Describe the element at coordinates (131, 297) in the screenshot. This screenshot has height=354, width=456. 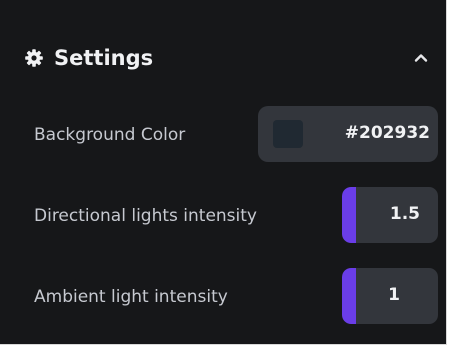
I see `ambient-light-label: Ambient light intensity` at that location.